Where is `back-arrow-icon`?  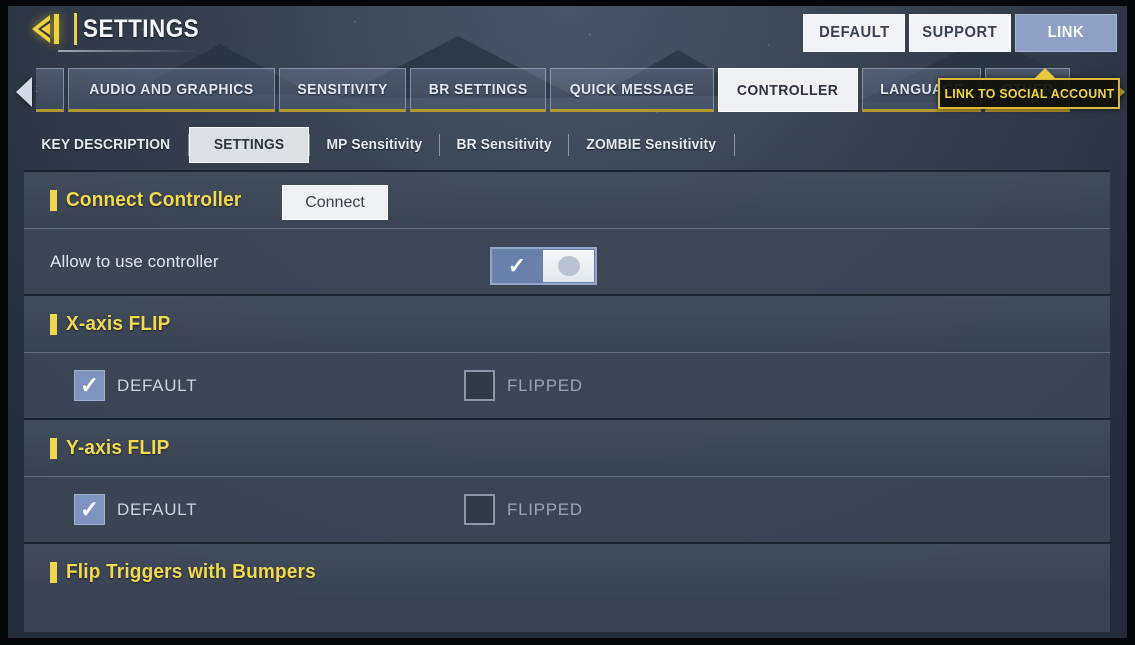
back-arrow-icon is located at coordinates (49, 29).